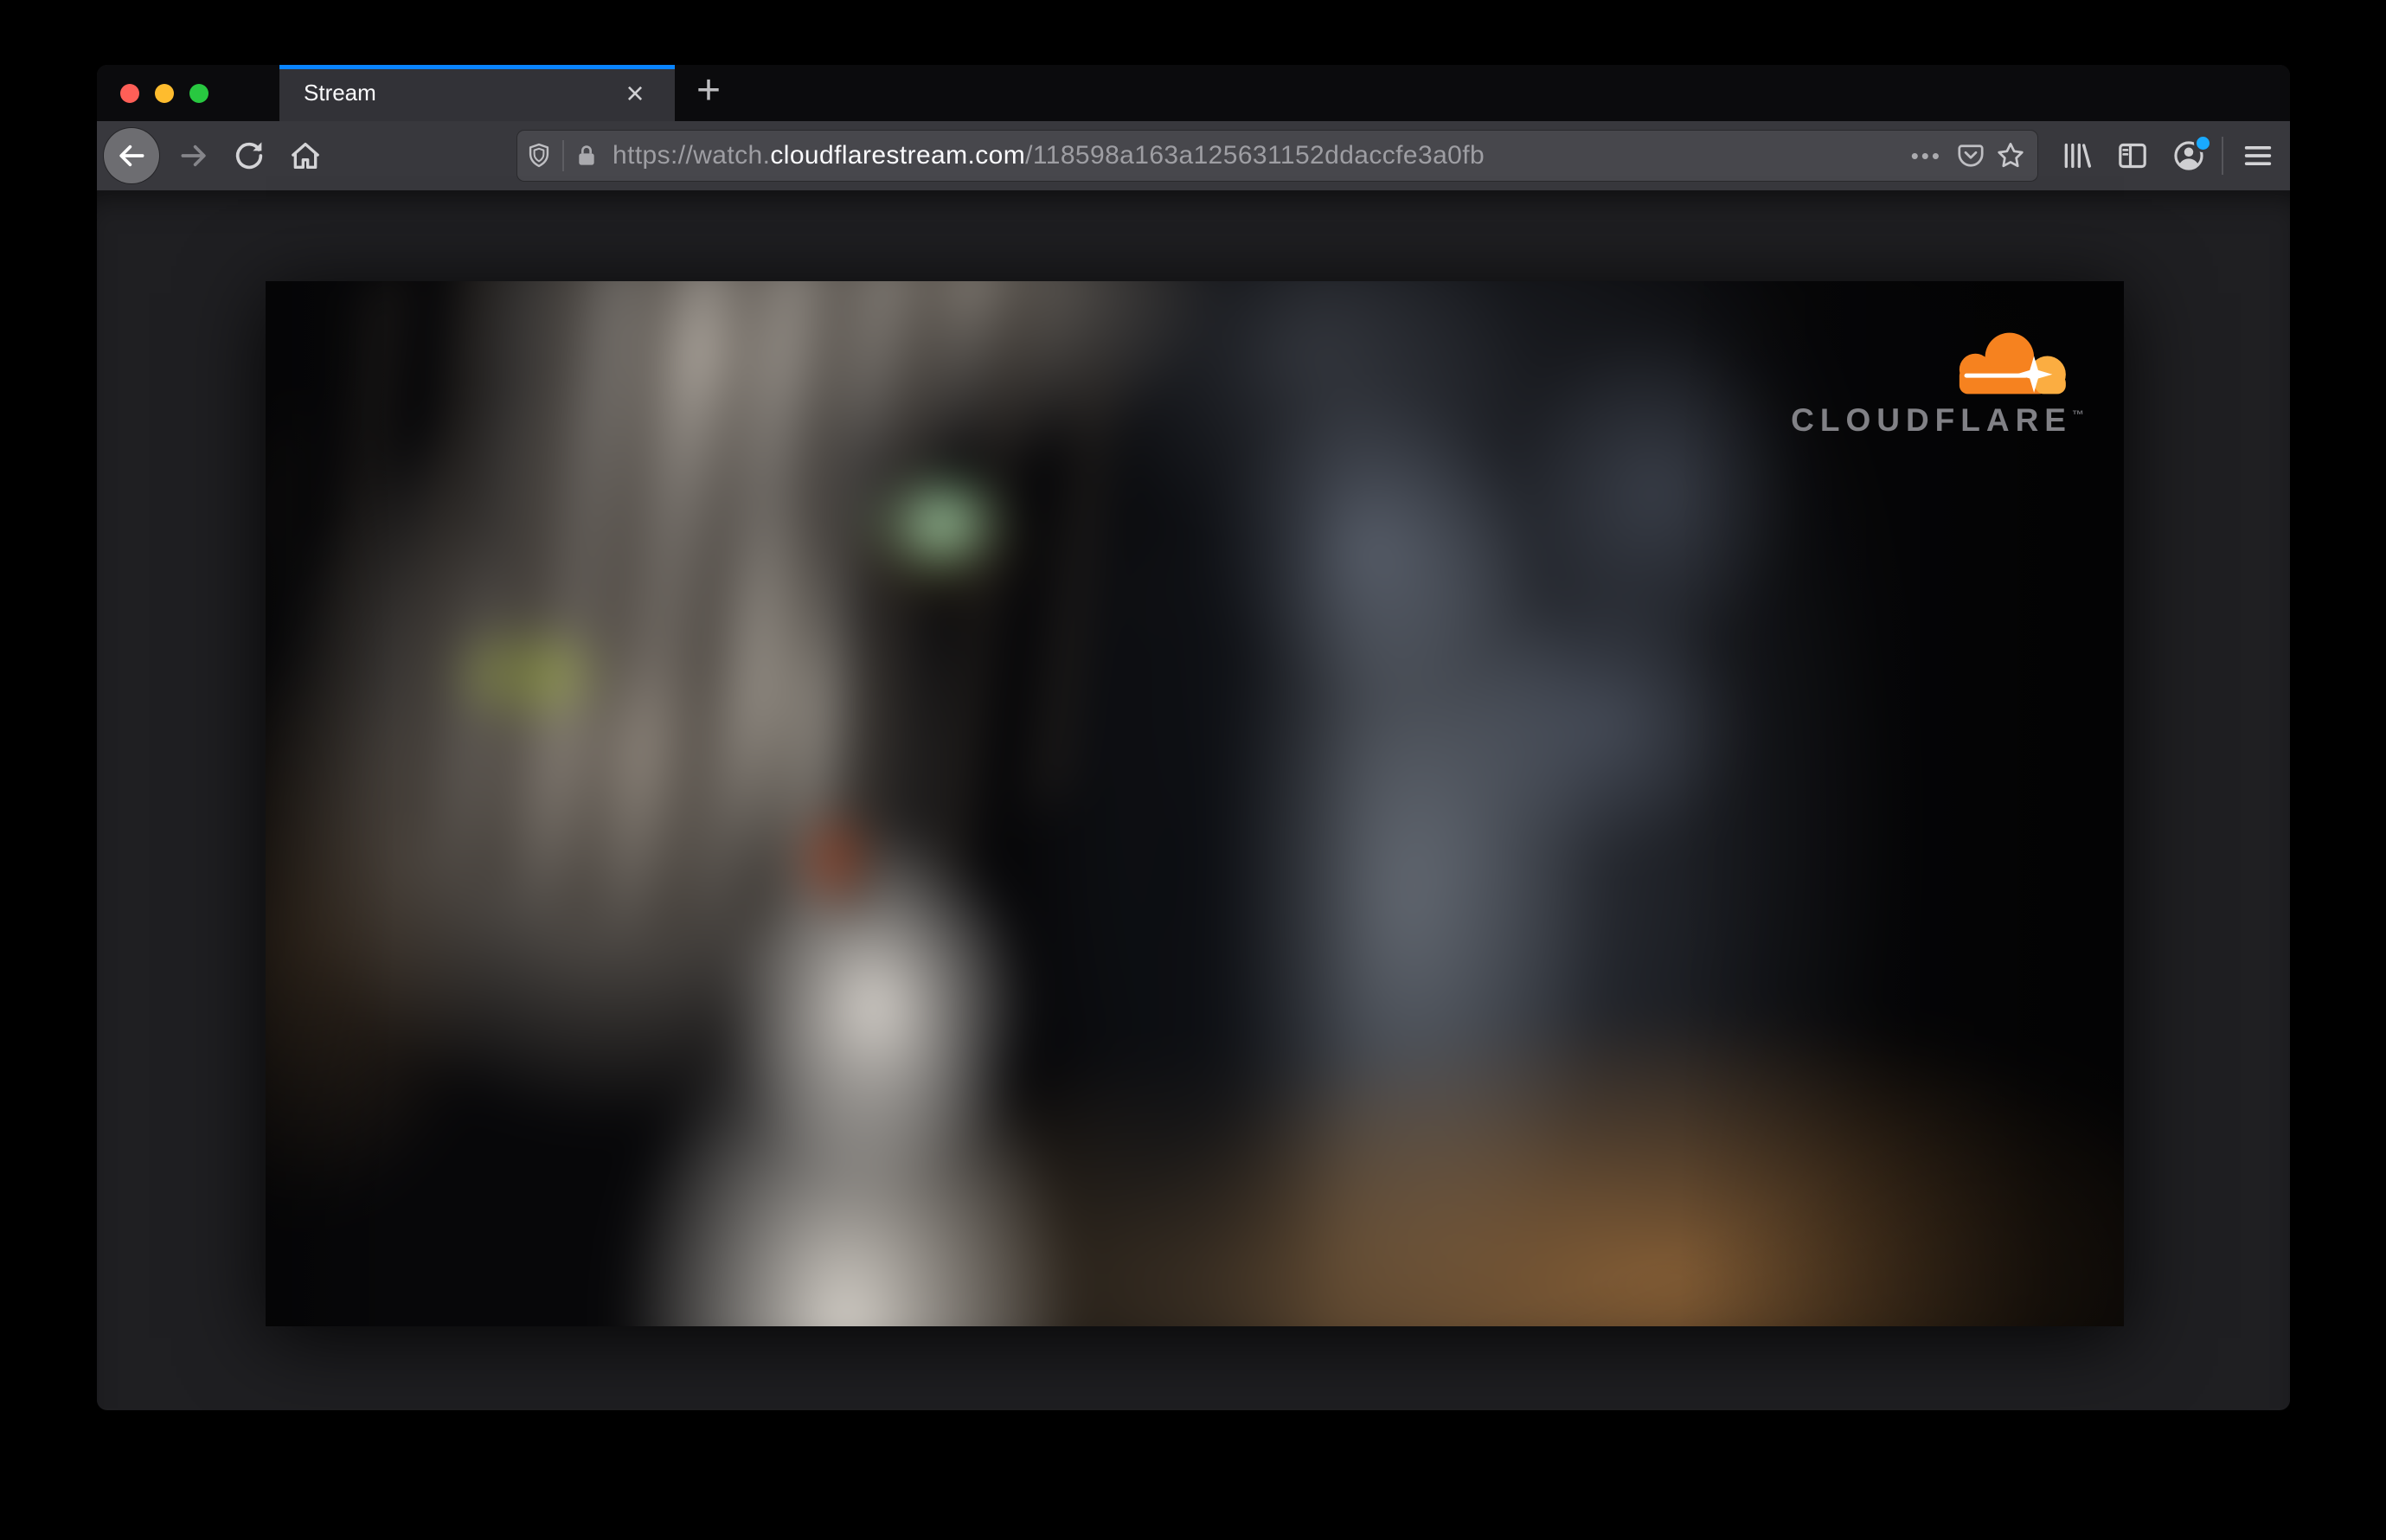 This screenshot has width=2386, height=1540. What do you see at coordinates (898, 155) in the screenshot?
I see `url-domain: cloudflarestream.com` at bounding box center [898, 155].